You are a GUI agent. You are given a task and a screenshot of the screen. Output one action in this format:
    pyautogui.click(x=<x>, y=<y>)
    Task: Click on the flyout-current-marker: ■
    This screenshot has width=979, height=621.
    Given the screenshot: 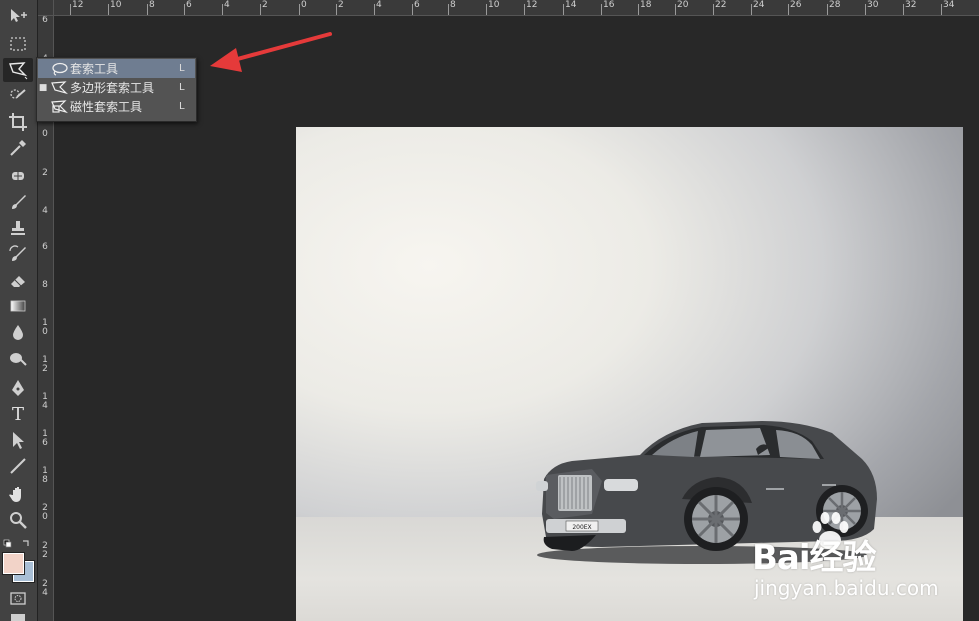 What is the action you would take?
    pyautogui.click(x=43, y=87)
    